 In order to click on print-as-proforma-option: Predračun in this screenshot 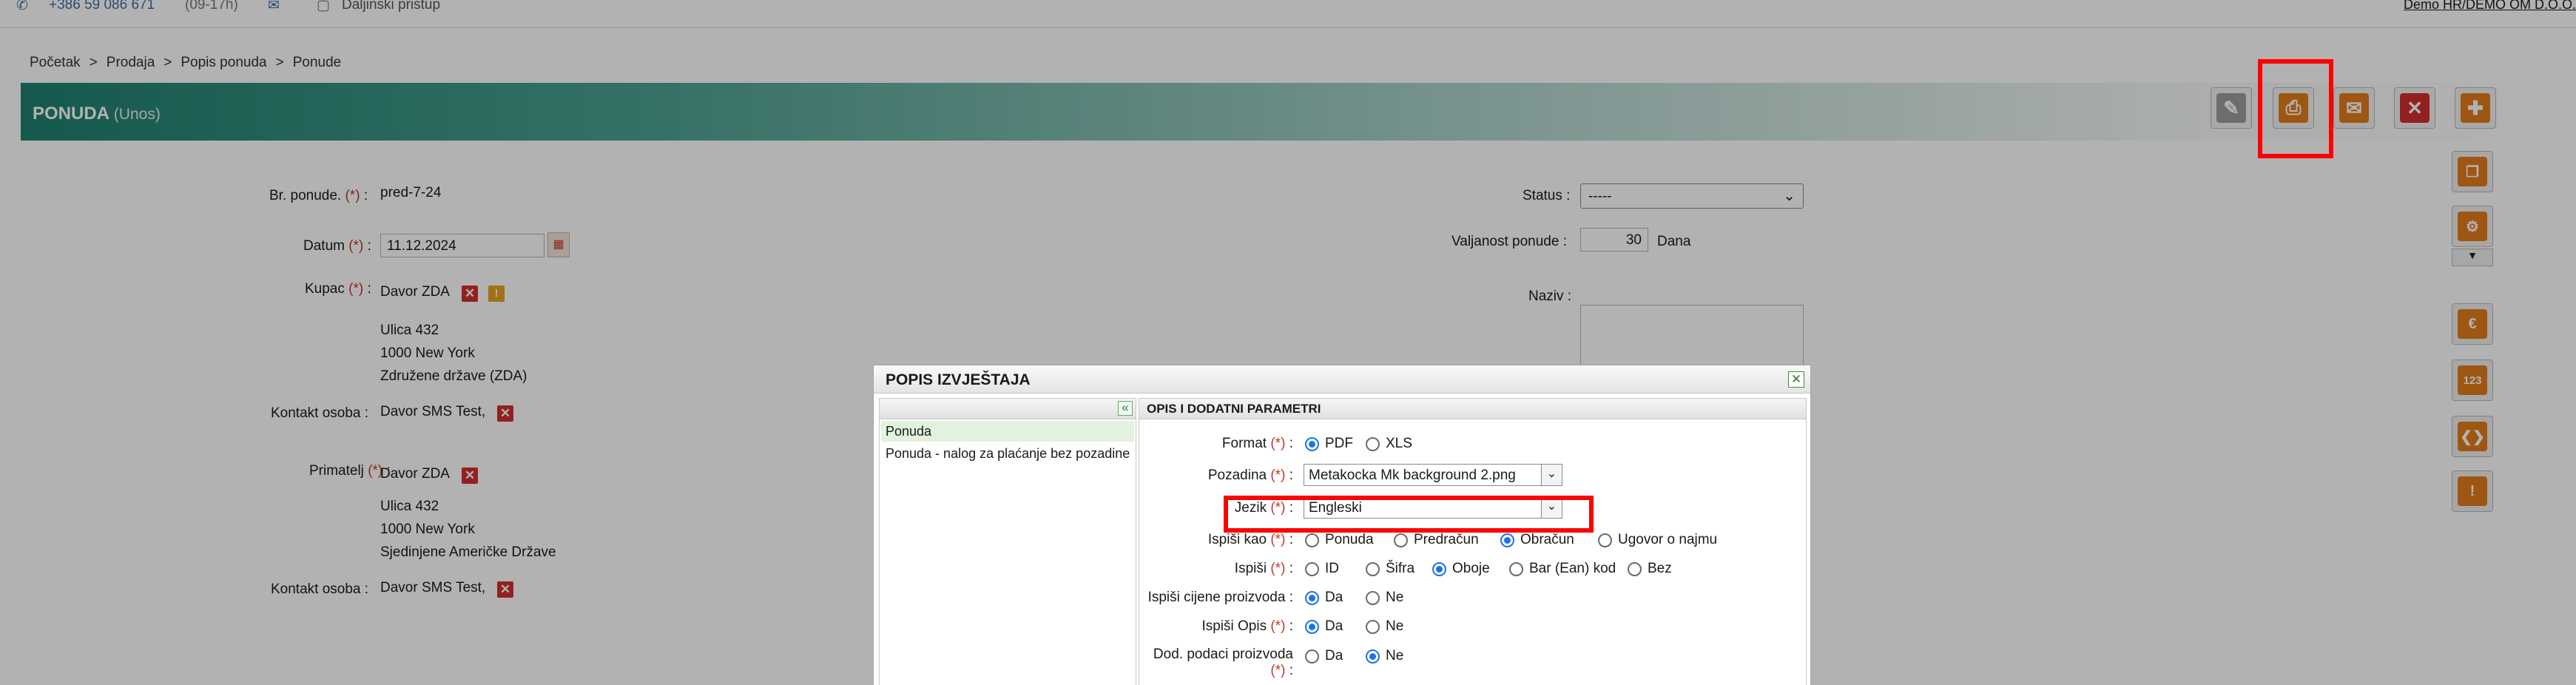, I will do `click(1436, 540)`.